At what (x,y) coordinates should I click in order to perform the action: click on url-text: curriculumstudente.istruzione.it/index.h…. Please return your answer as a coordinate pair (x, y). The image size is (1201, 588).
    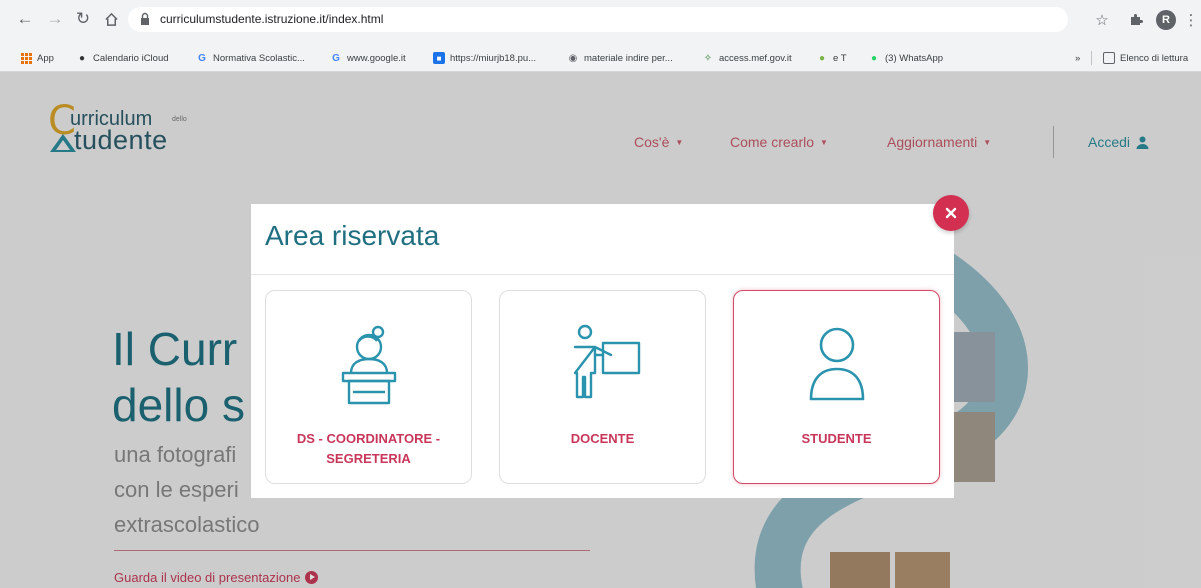
    Looking at the image, I should click on (272, 19).